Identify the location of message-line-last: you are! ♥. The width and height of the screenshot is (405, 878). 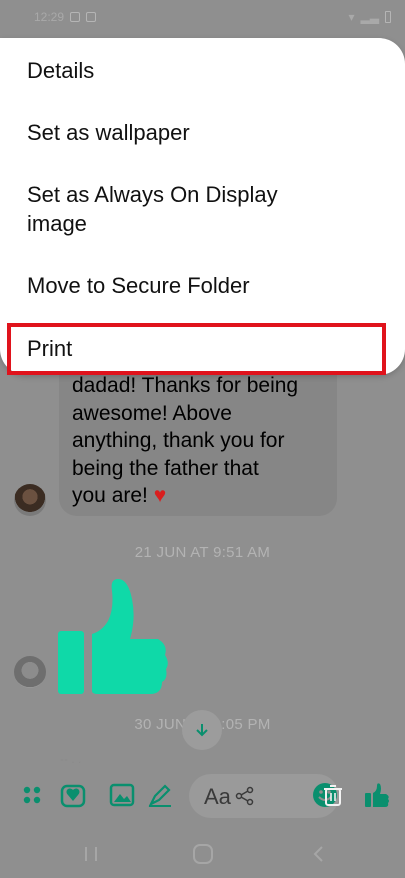
(198, 496).